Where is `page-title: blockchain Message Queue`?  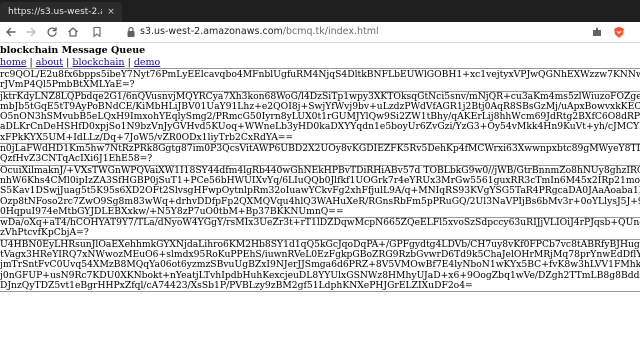
page-title: blockchain Message Queue is located at coordinates (73, 50).